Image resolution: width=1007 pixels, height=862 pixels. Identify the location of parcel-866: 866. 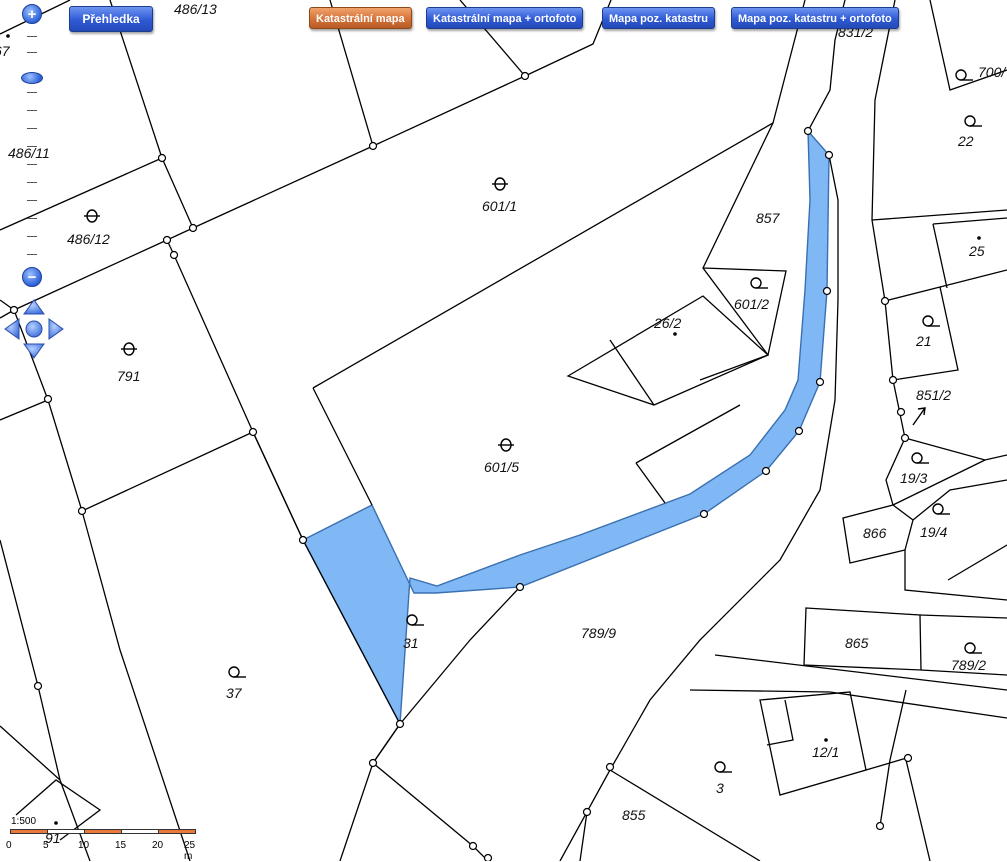
(875, 533).